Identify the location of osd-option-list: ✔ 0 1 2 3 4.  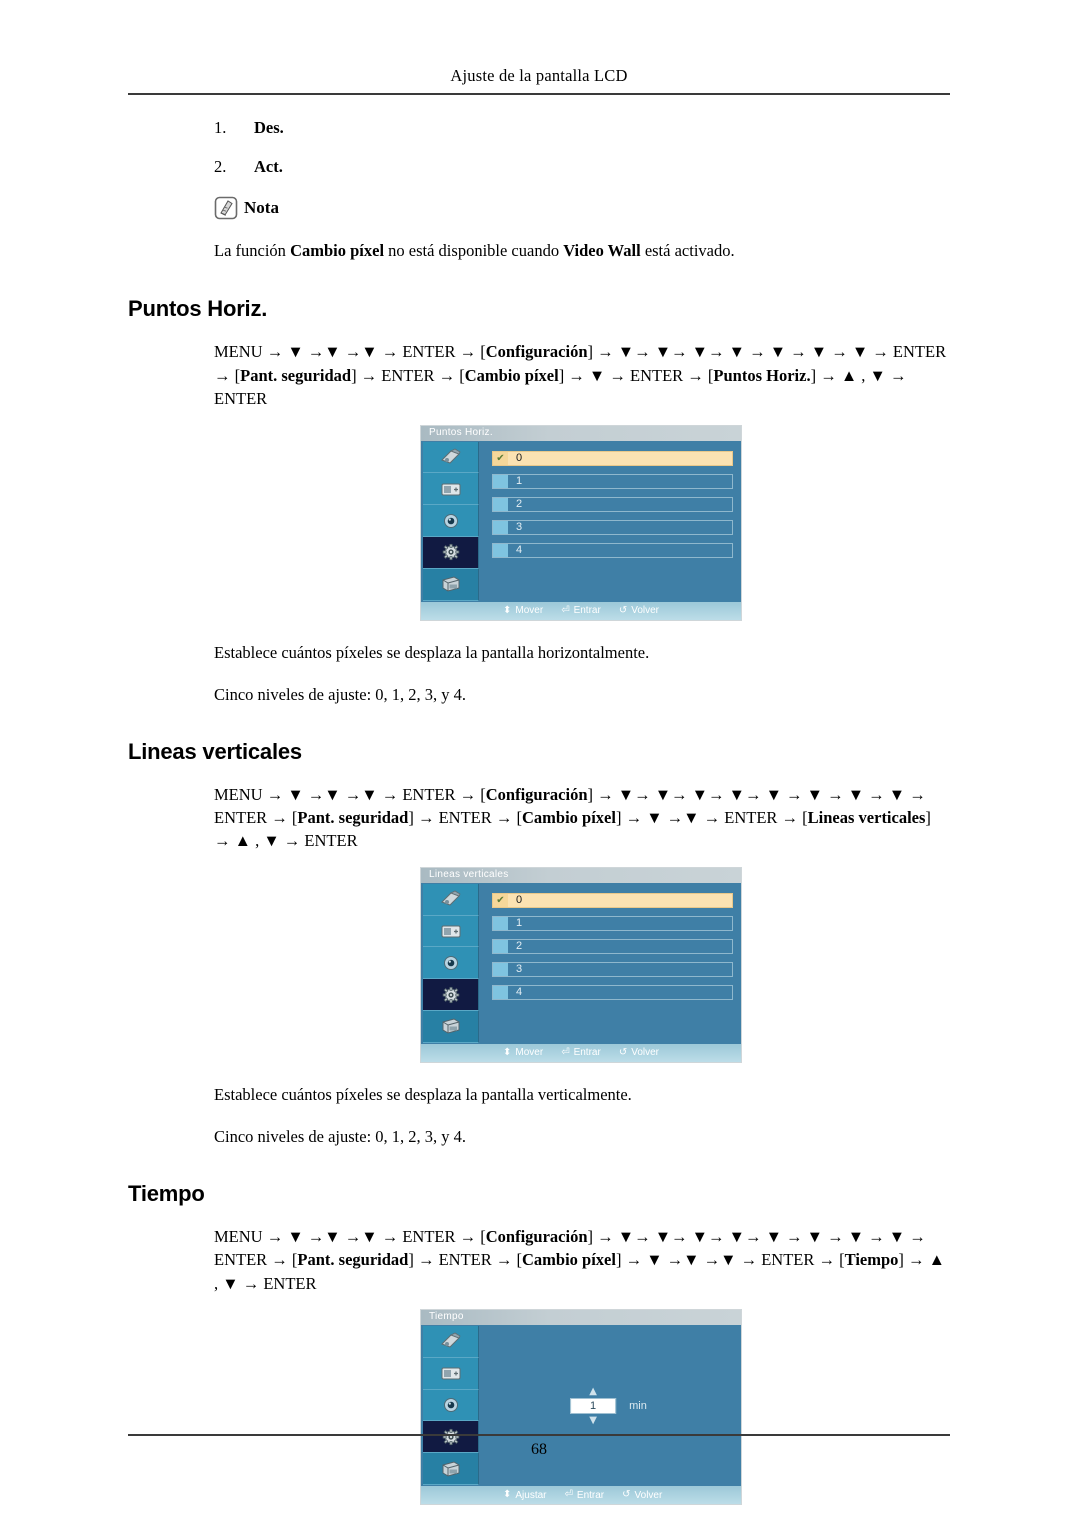
(612, 508).